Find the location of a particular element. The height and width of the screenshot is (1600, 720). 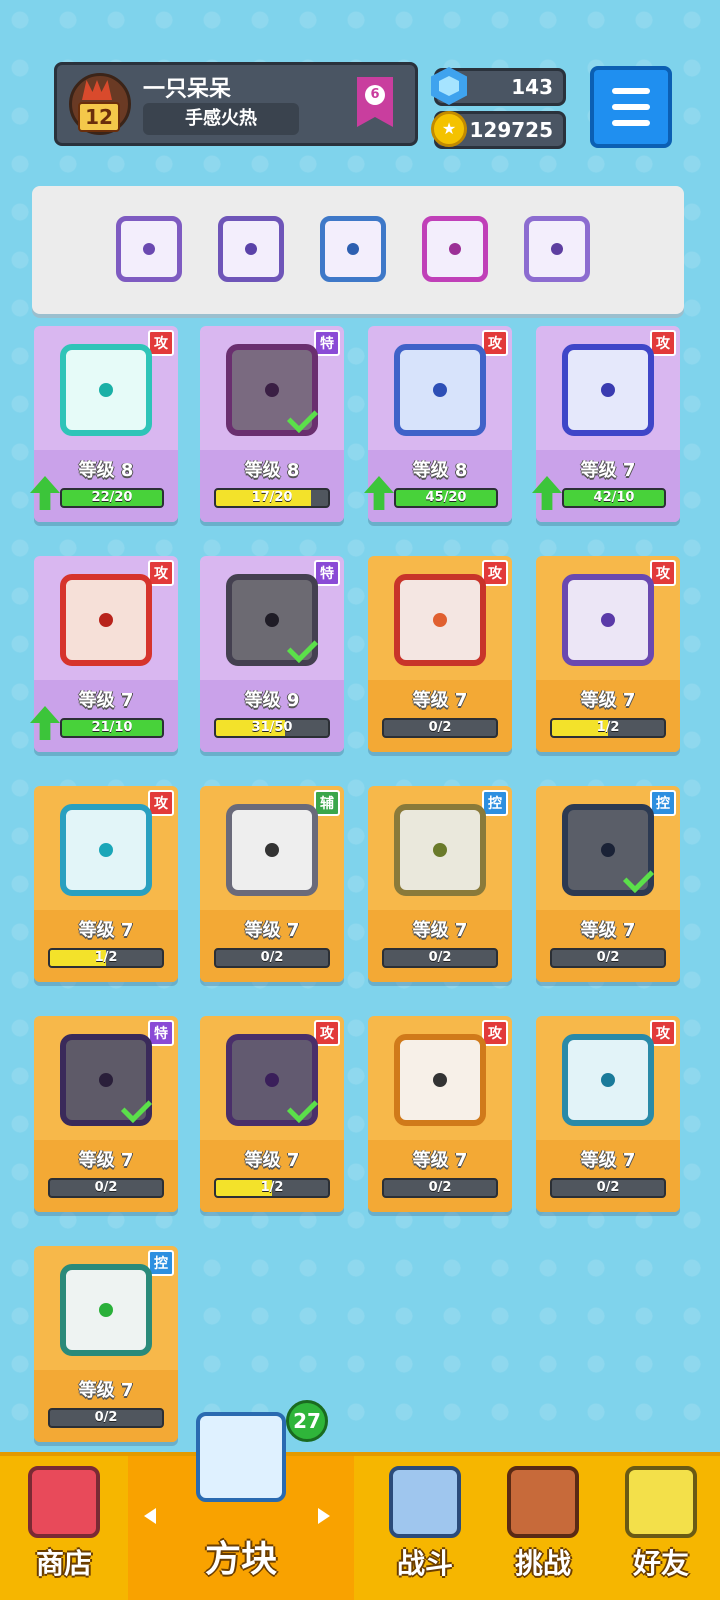

bottom-nav: 商店 方块 战斗 挑战 好友 is located at coordinates (360, 1506).